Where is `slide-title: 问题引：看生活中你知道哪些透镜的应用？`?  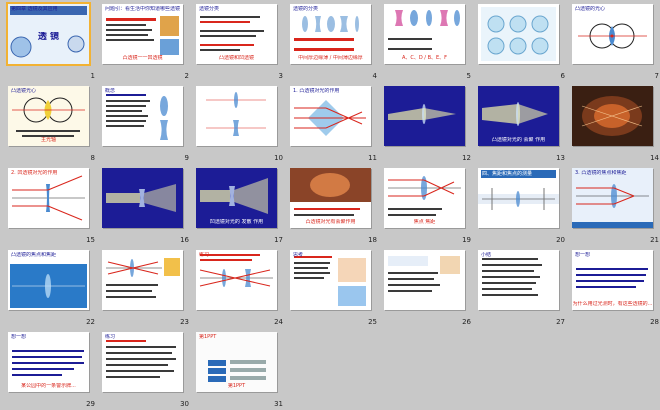
slide-title: 问题引：看生活中你知道哪些透镜的应用？ is located at coordinates (142, 9).